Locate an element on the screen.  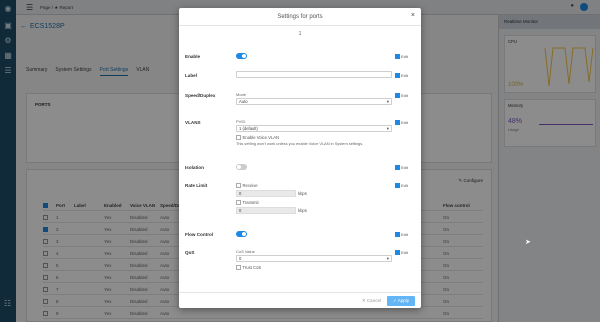
receive-unit: kbps is located at coordinates (302, 193).